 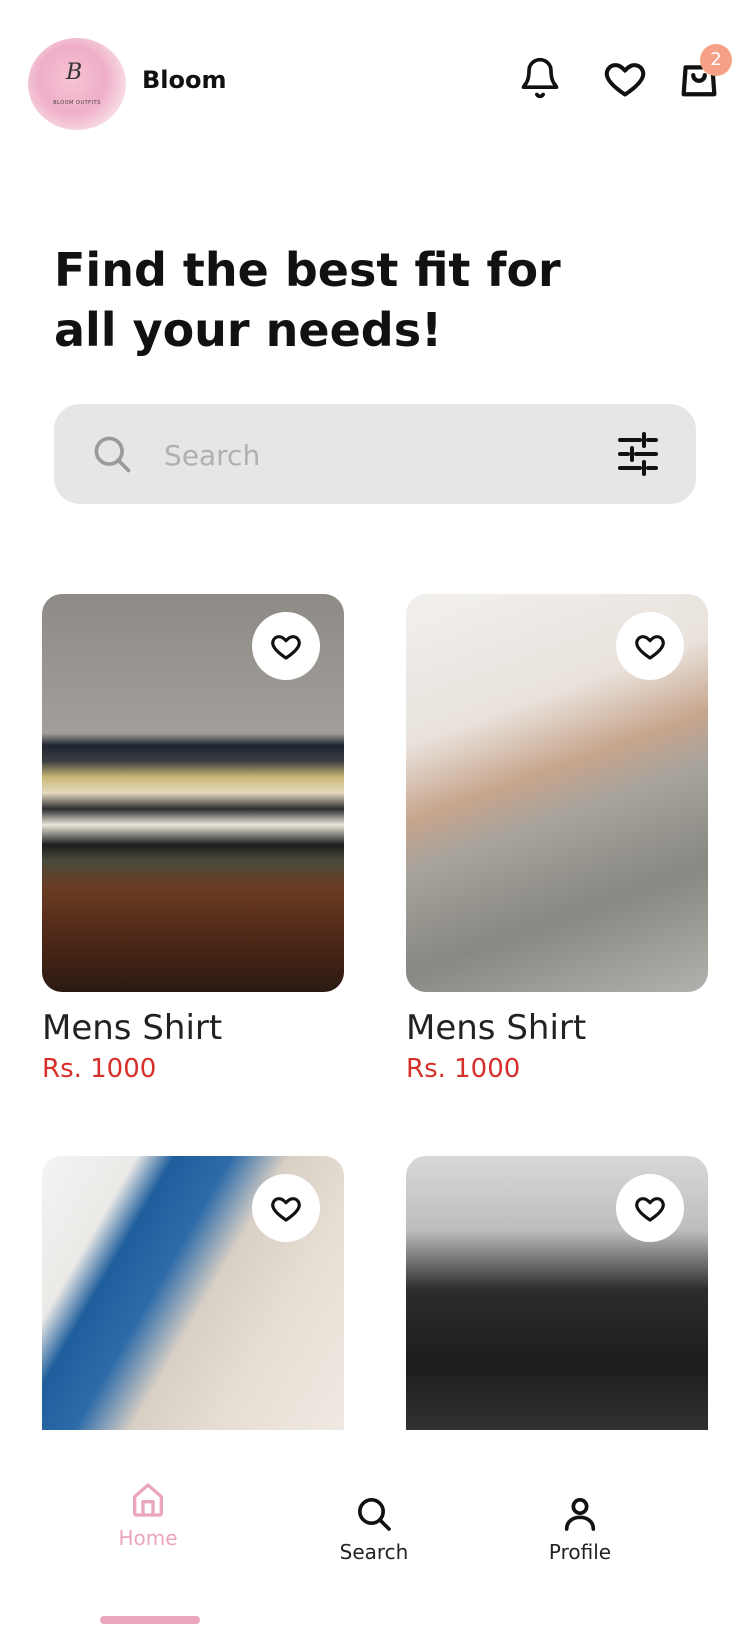 I want to click on active-tab-indicator, so click(x=150, y=1620).